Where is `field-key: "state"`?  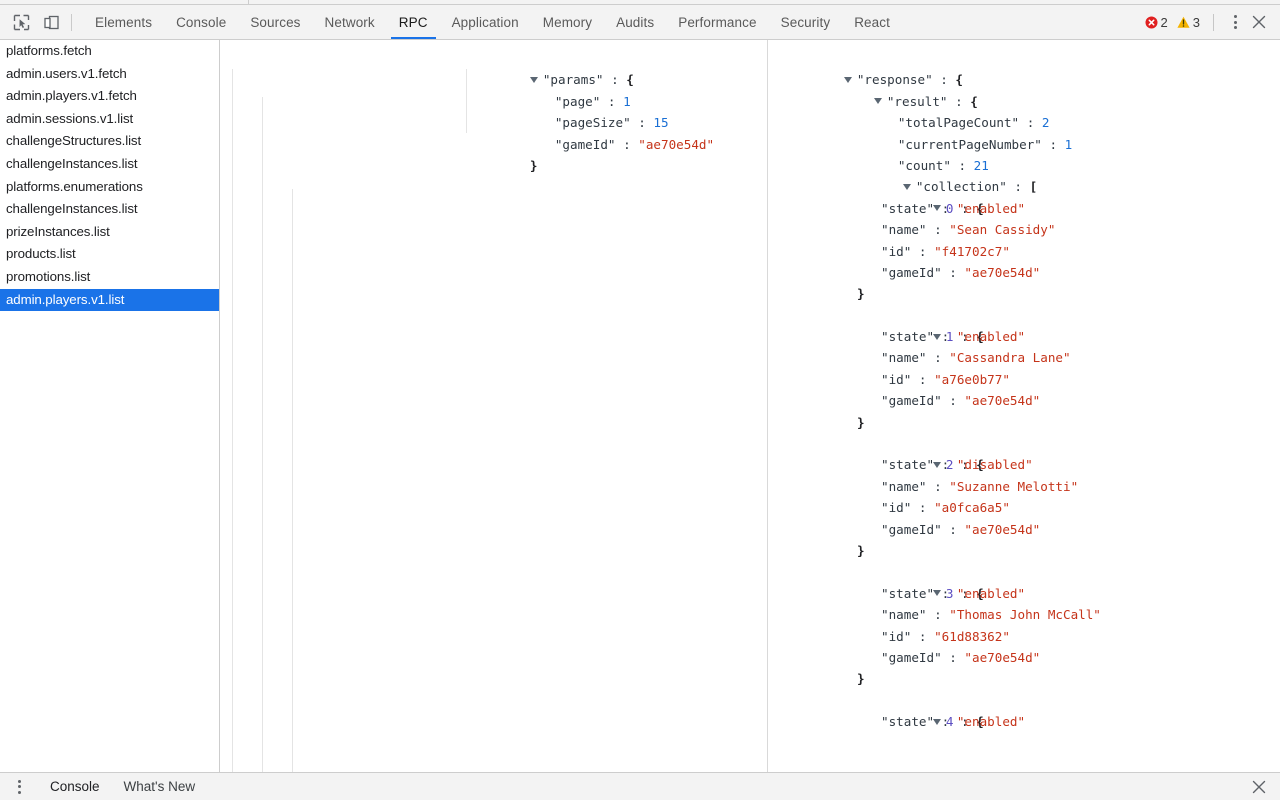 field-key: "state" is located at coordinates (908, 465).